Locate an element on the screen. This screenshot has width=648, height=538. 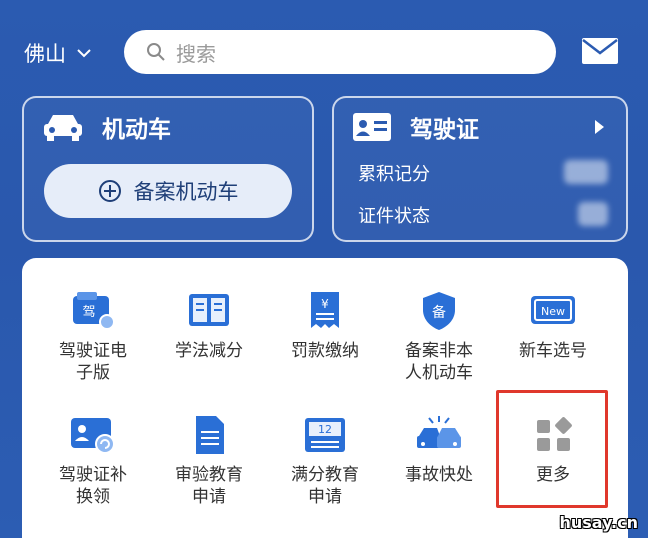
service-register-others-vehicle: 备 备案非本 人机动车 is located at coordinates (439, 337).